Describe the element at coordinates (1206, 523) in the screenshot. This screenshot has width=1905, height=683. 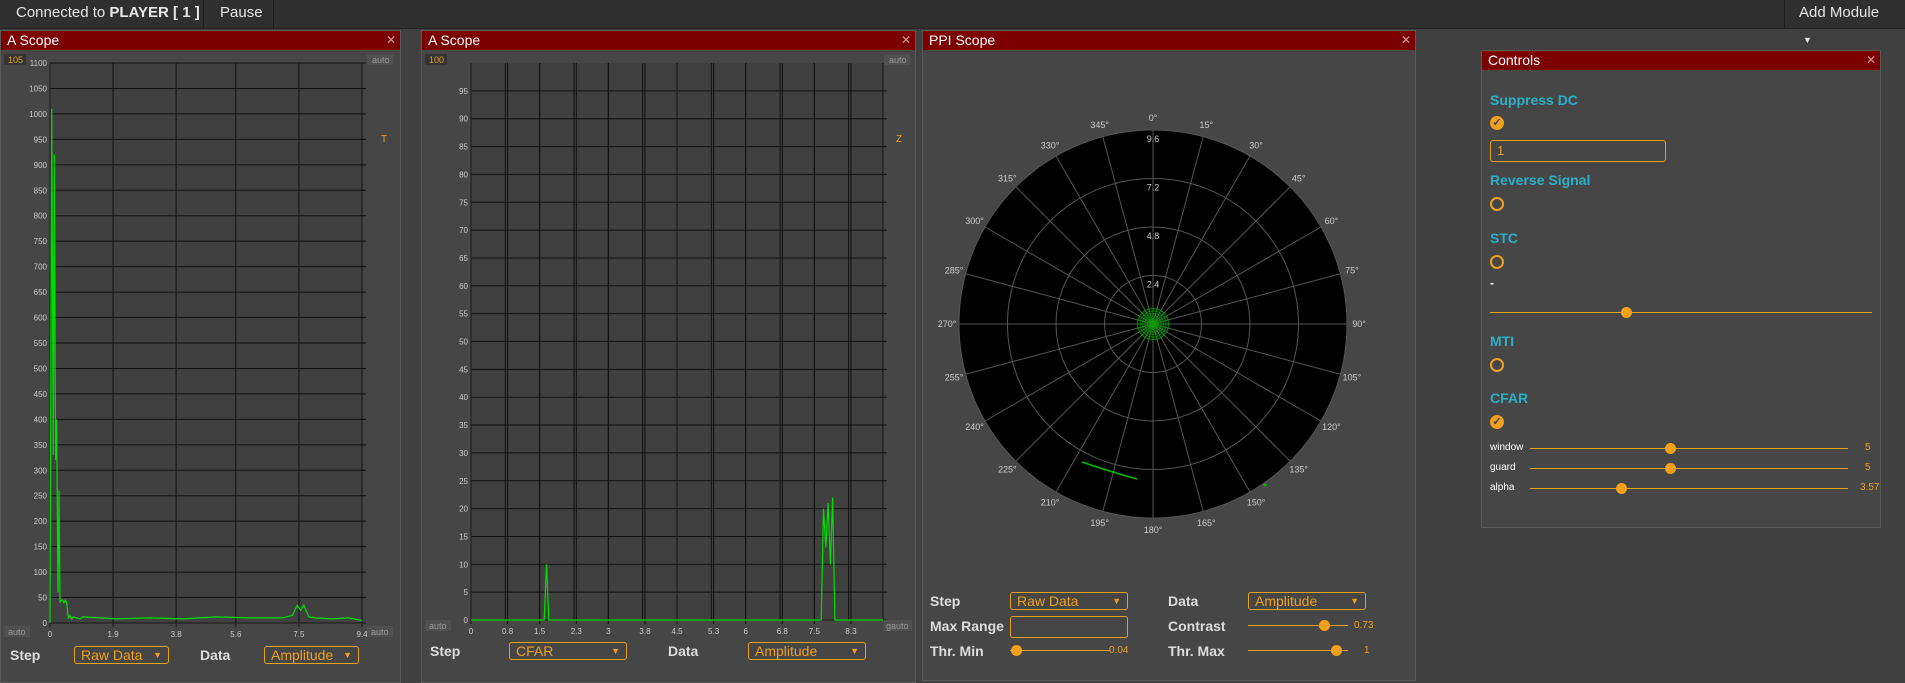
I see `bearing-label: 165°` at that location.